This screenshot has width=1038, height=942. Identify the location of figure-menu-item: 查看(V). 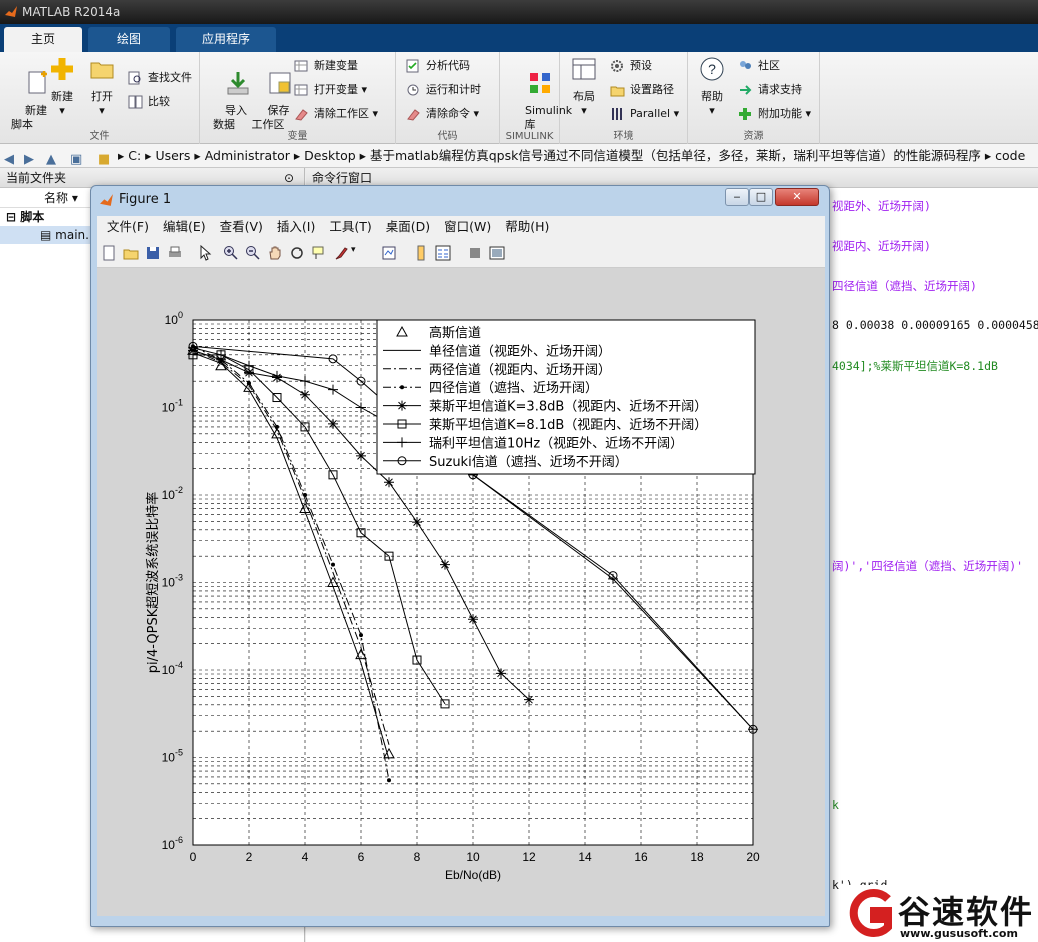
(241, 227).